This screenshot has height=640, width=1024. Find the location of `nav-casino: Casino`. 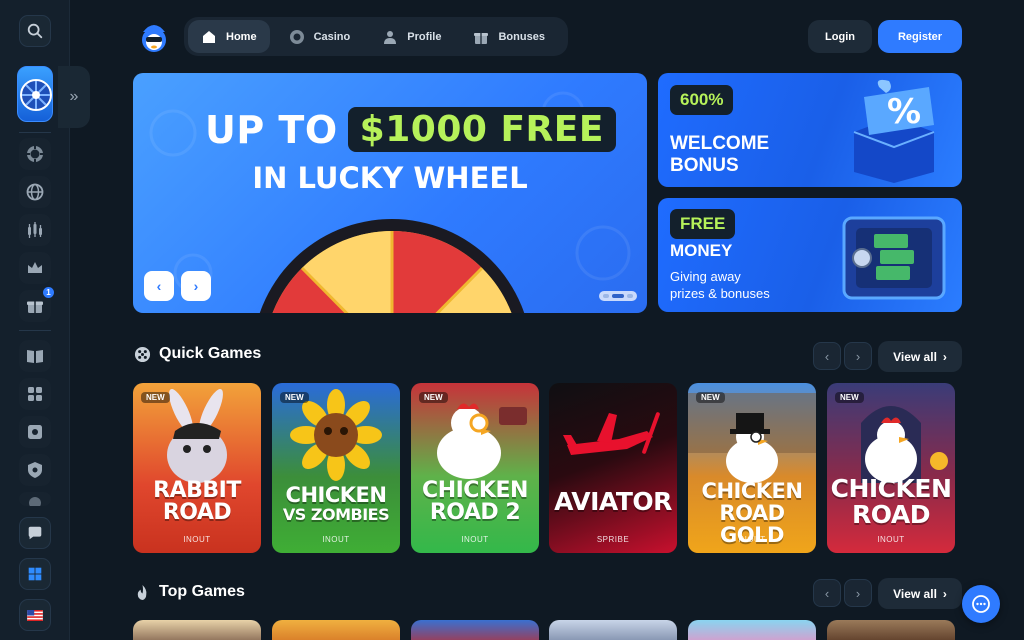

nav-casino: Casino is located at coordinates (320, 36).